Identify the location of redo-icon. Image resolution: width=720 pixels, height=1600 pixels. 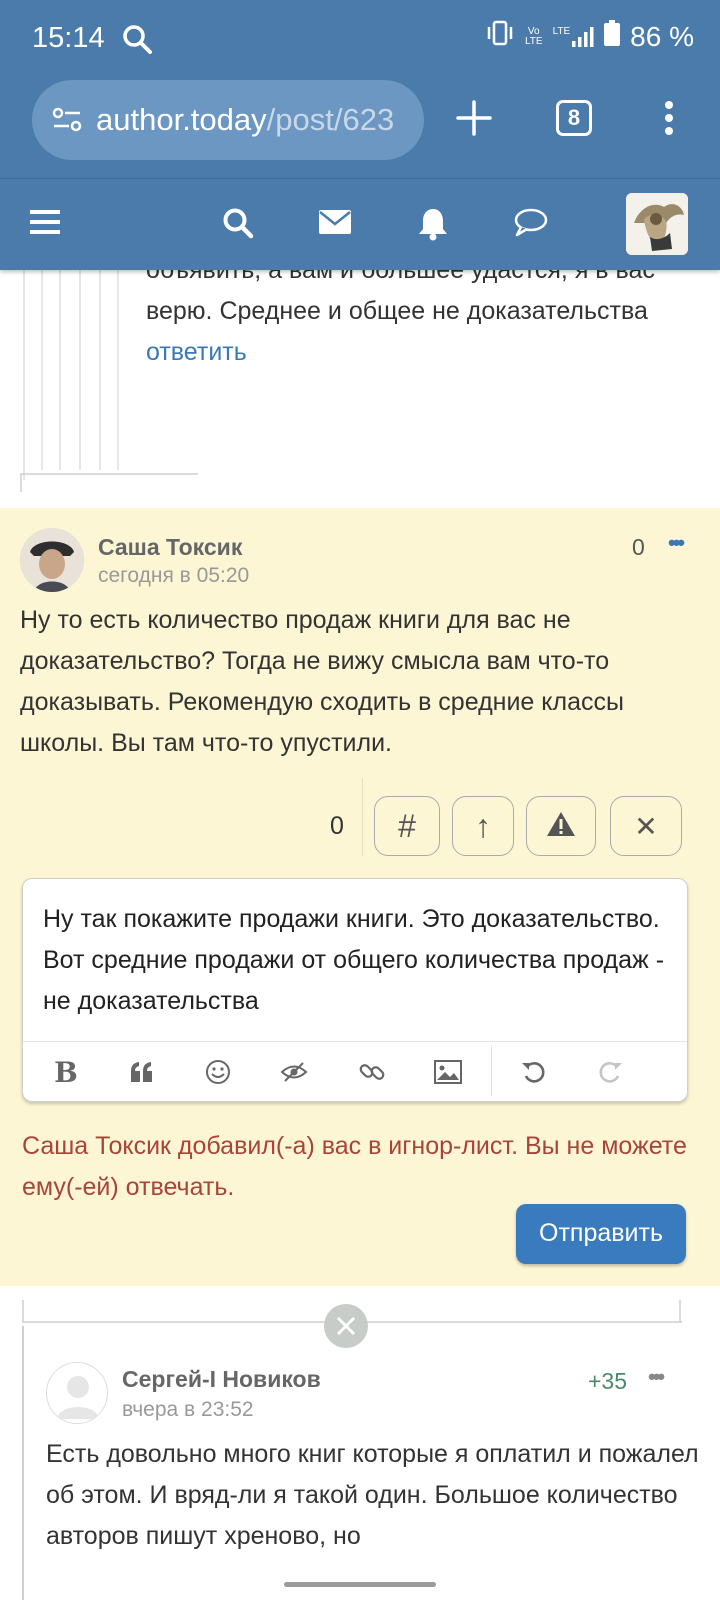
(610, 1072).